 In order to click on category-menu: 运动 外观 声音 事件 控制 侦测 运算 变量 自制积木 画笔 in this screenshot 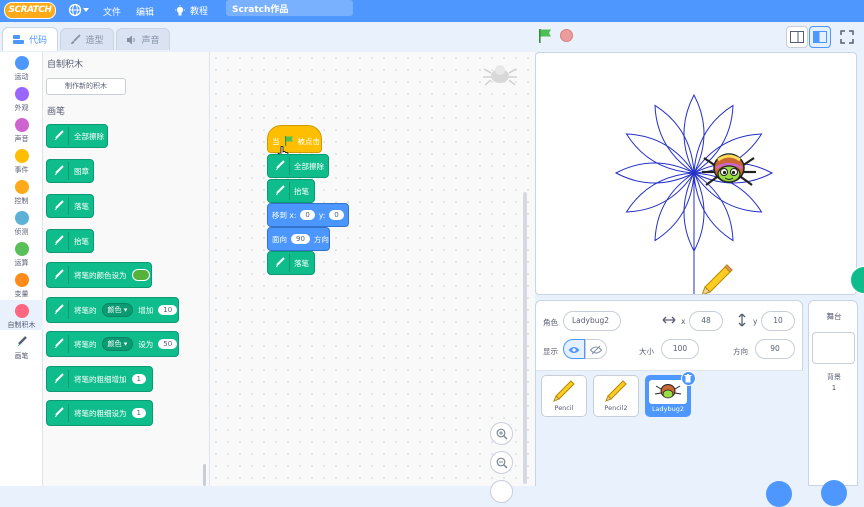, I will do `click(21, 269)`.